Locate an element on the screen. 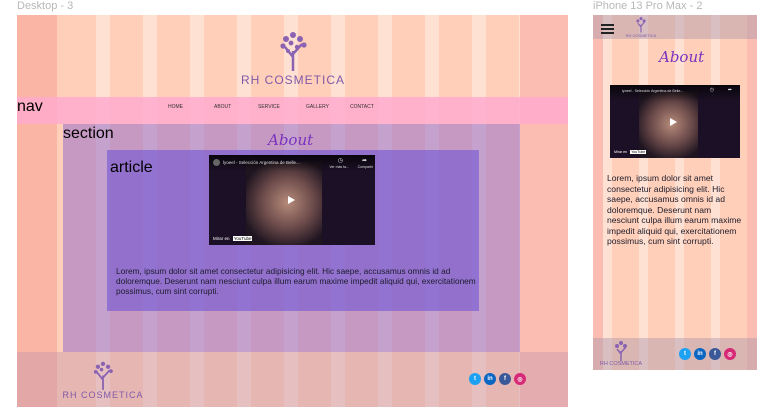 The image size is (767, 417). footer-brand-name: RH COSMETICA is located at coordinates (103, 395).